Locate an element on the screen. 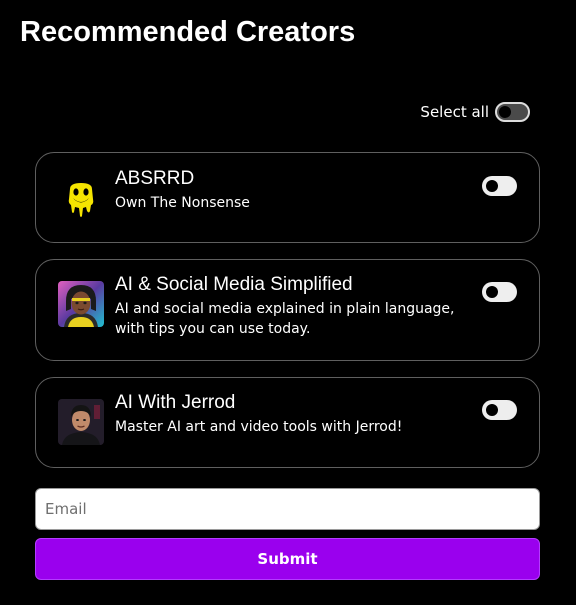 This screenshot has width=576, height=605. man-portrait-avatar is located at coordinates (81, 422).